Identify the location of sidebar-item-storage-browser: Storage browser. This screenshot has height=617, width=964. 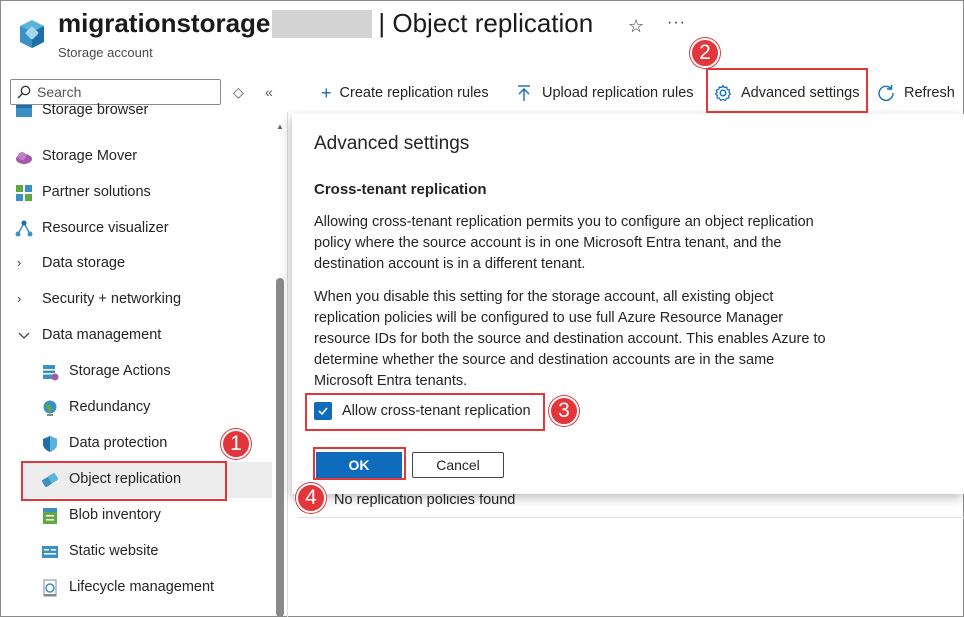
(136, 120).